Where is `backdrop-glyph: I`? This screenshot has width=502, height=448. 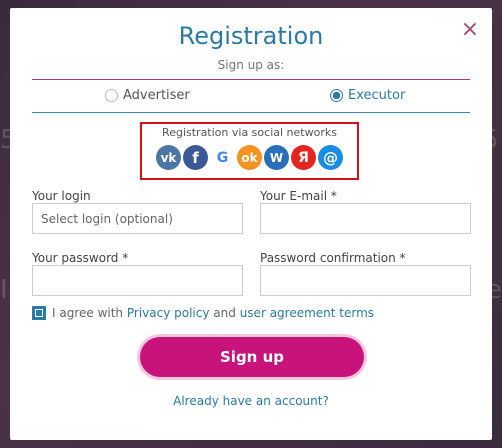
backdrop-glyph: I is located at coordinates (4, 290).